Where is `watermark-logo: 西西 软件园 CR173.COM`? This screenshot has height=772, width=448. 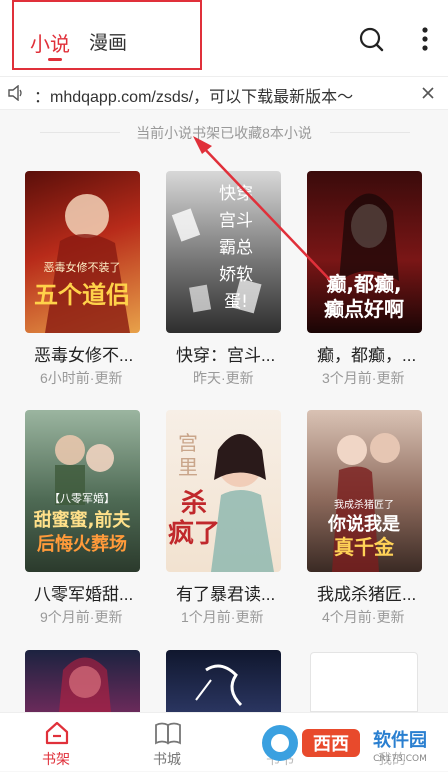
watermark-logo: 西西 软件园 CR173.COM is located at coordinates (344, 744).